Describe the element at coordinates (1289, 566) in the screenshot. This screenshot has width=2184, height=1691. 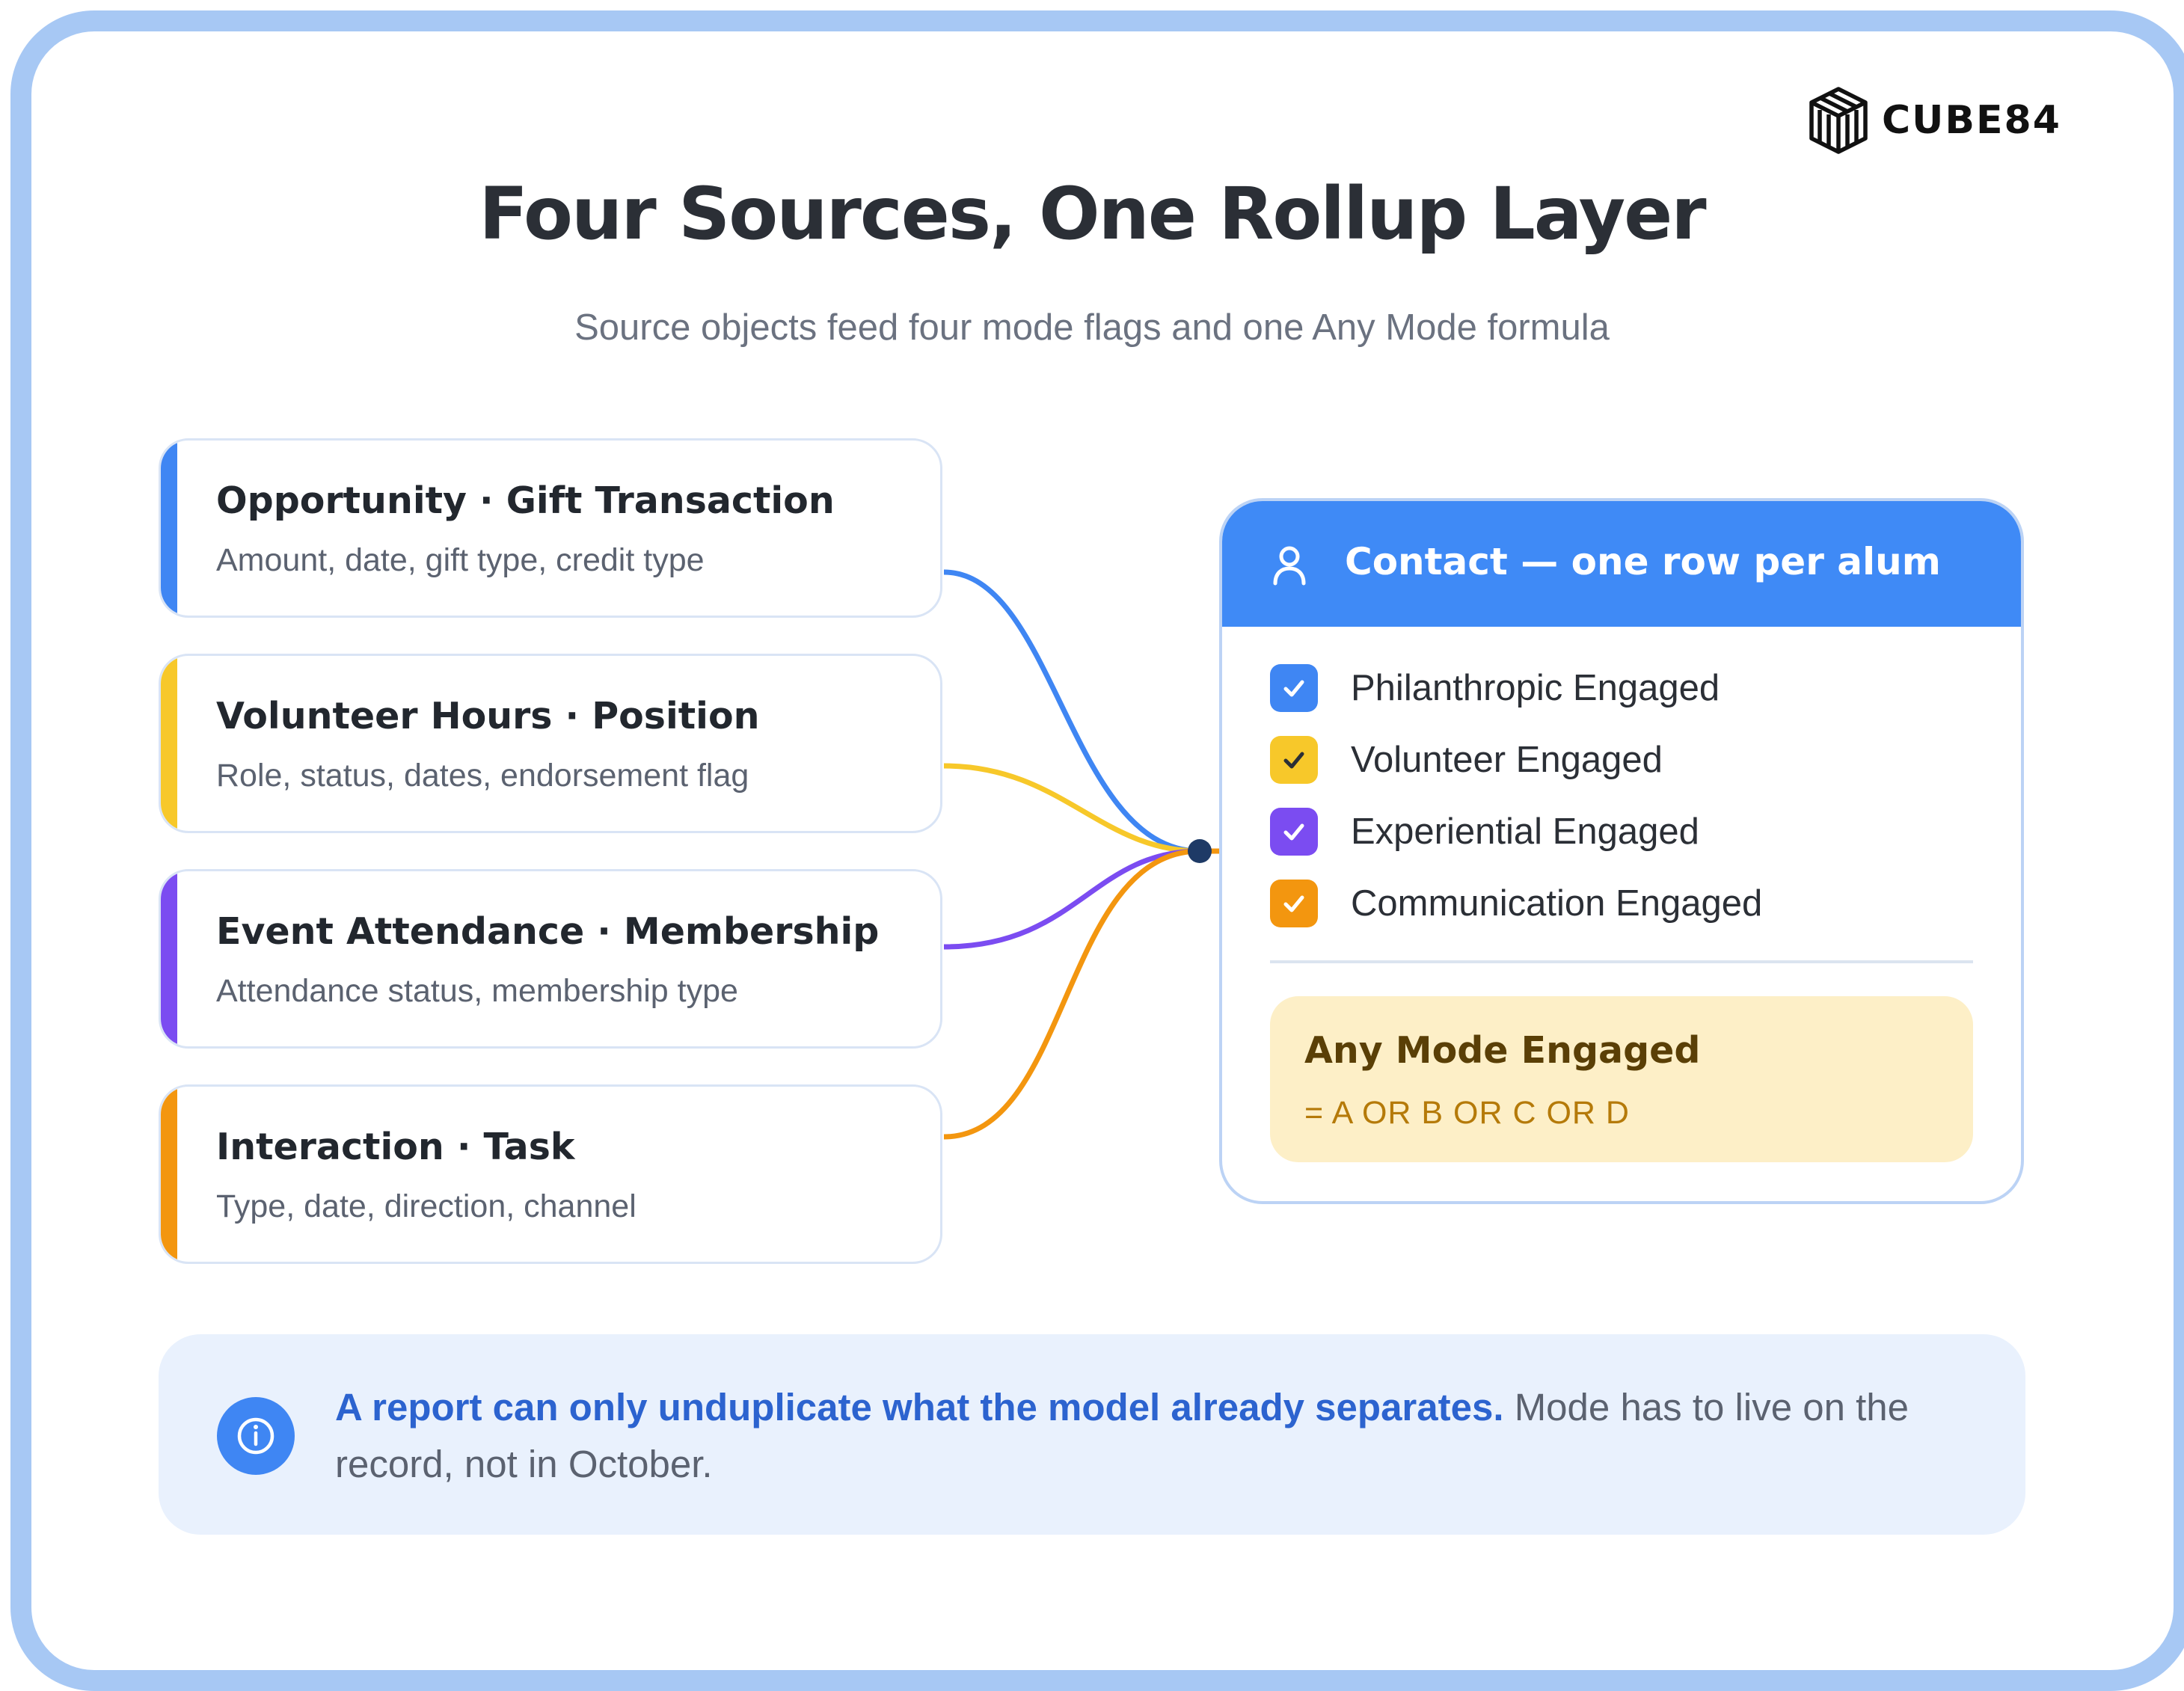
I see `user-icon` at that location.